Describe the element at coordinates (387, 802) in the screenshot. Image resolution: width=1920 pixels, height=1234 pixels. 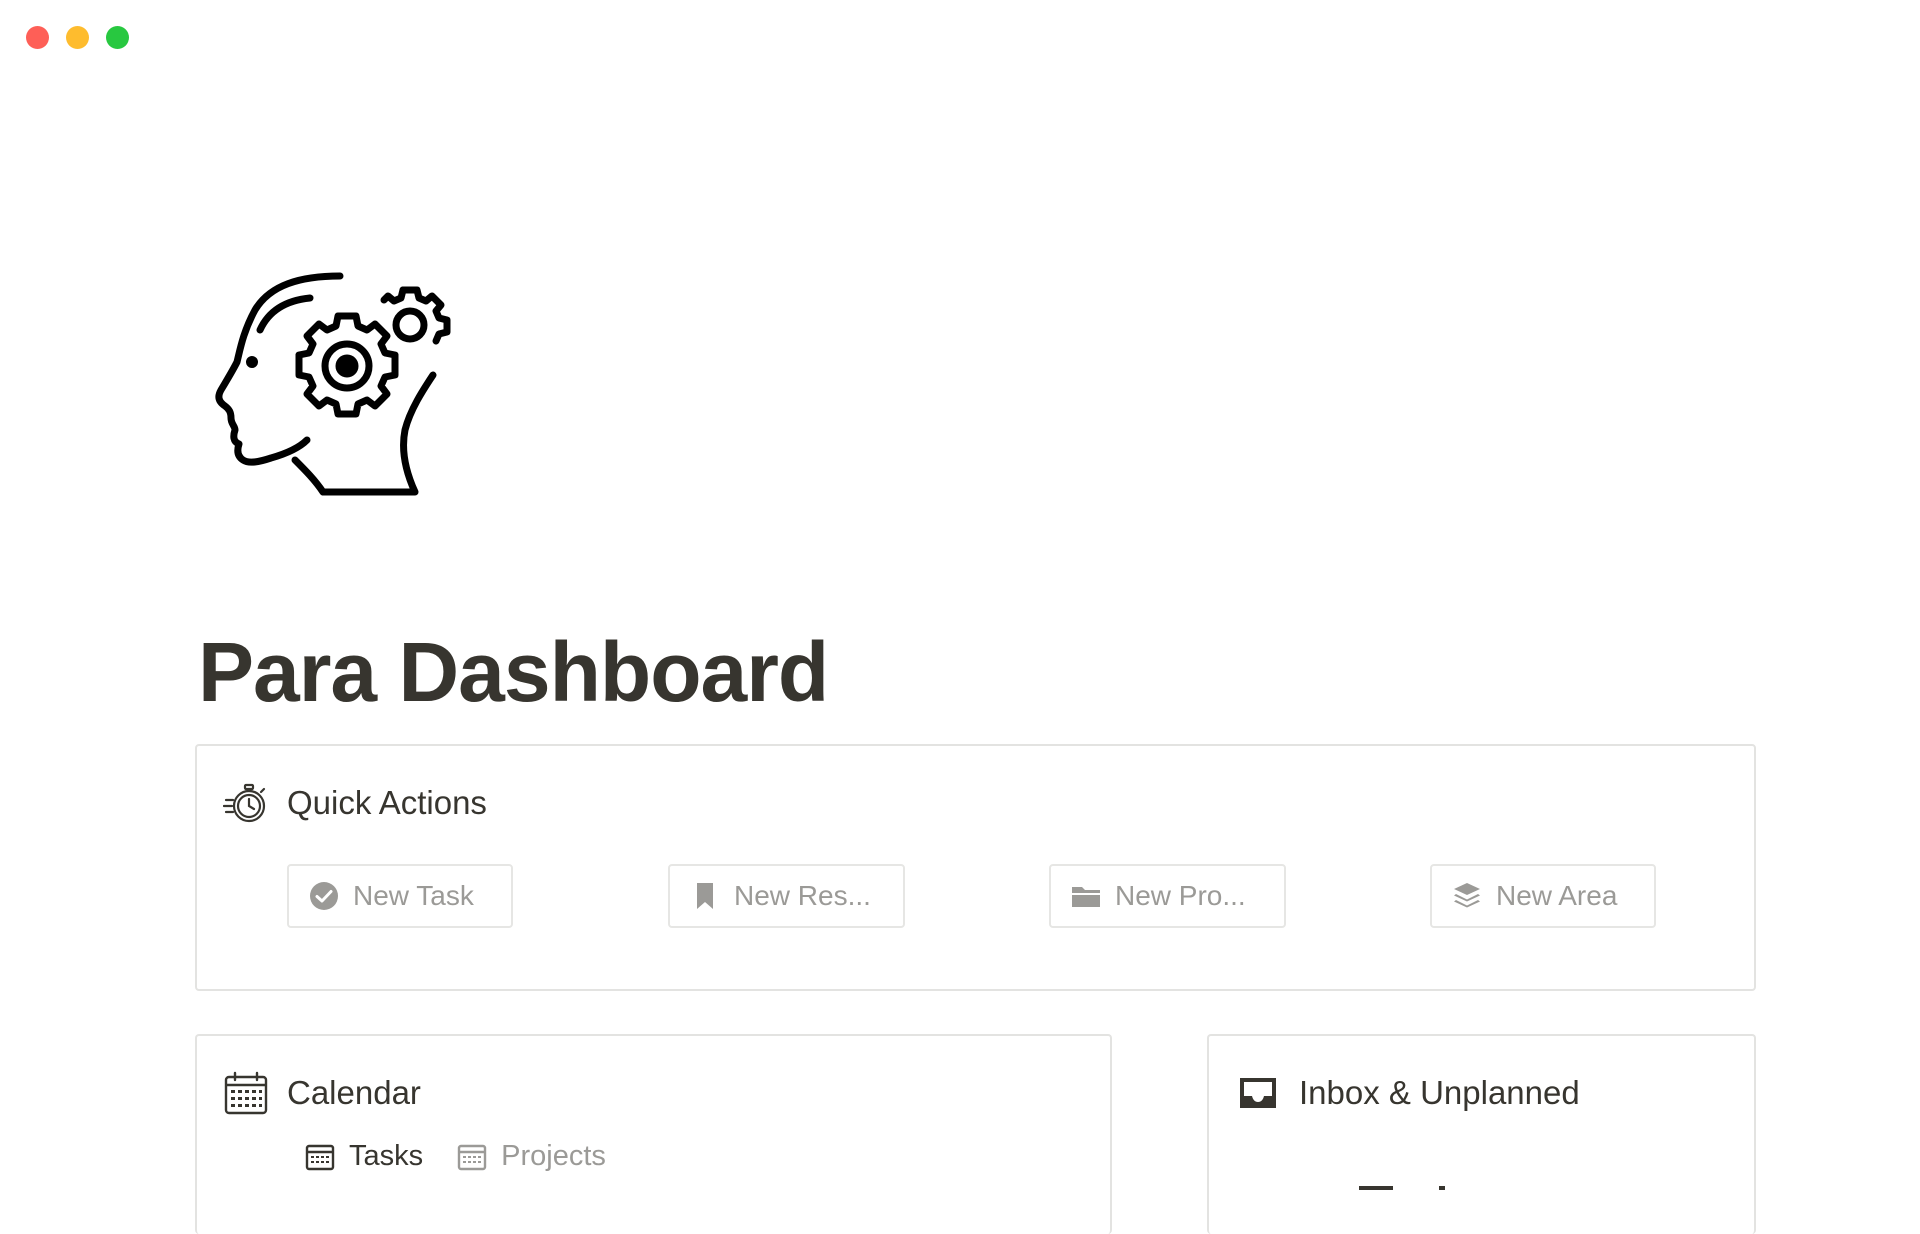
I see `quick-actions-title: Quick Actions` at that location.